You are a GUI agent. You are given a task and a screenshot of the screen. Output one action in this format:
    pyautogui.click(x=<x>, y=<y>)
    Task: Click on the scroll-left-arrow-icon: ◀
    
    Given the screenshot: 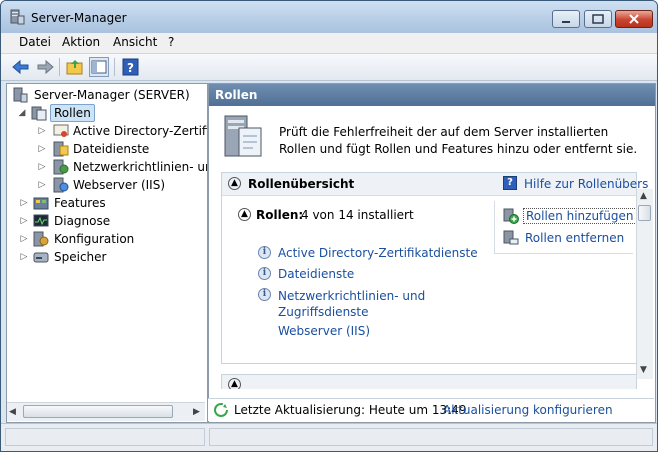 What is the action you would take?
    pyautogui.click(x=12, y=412)
    